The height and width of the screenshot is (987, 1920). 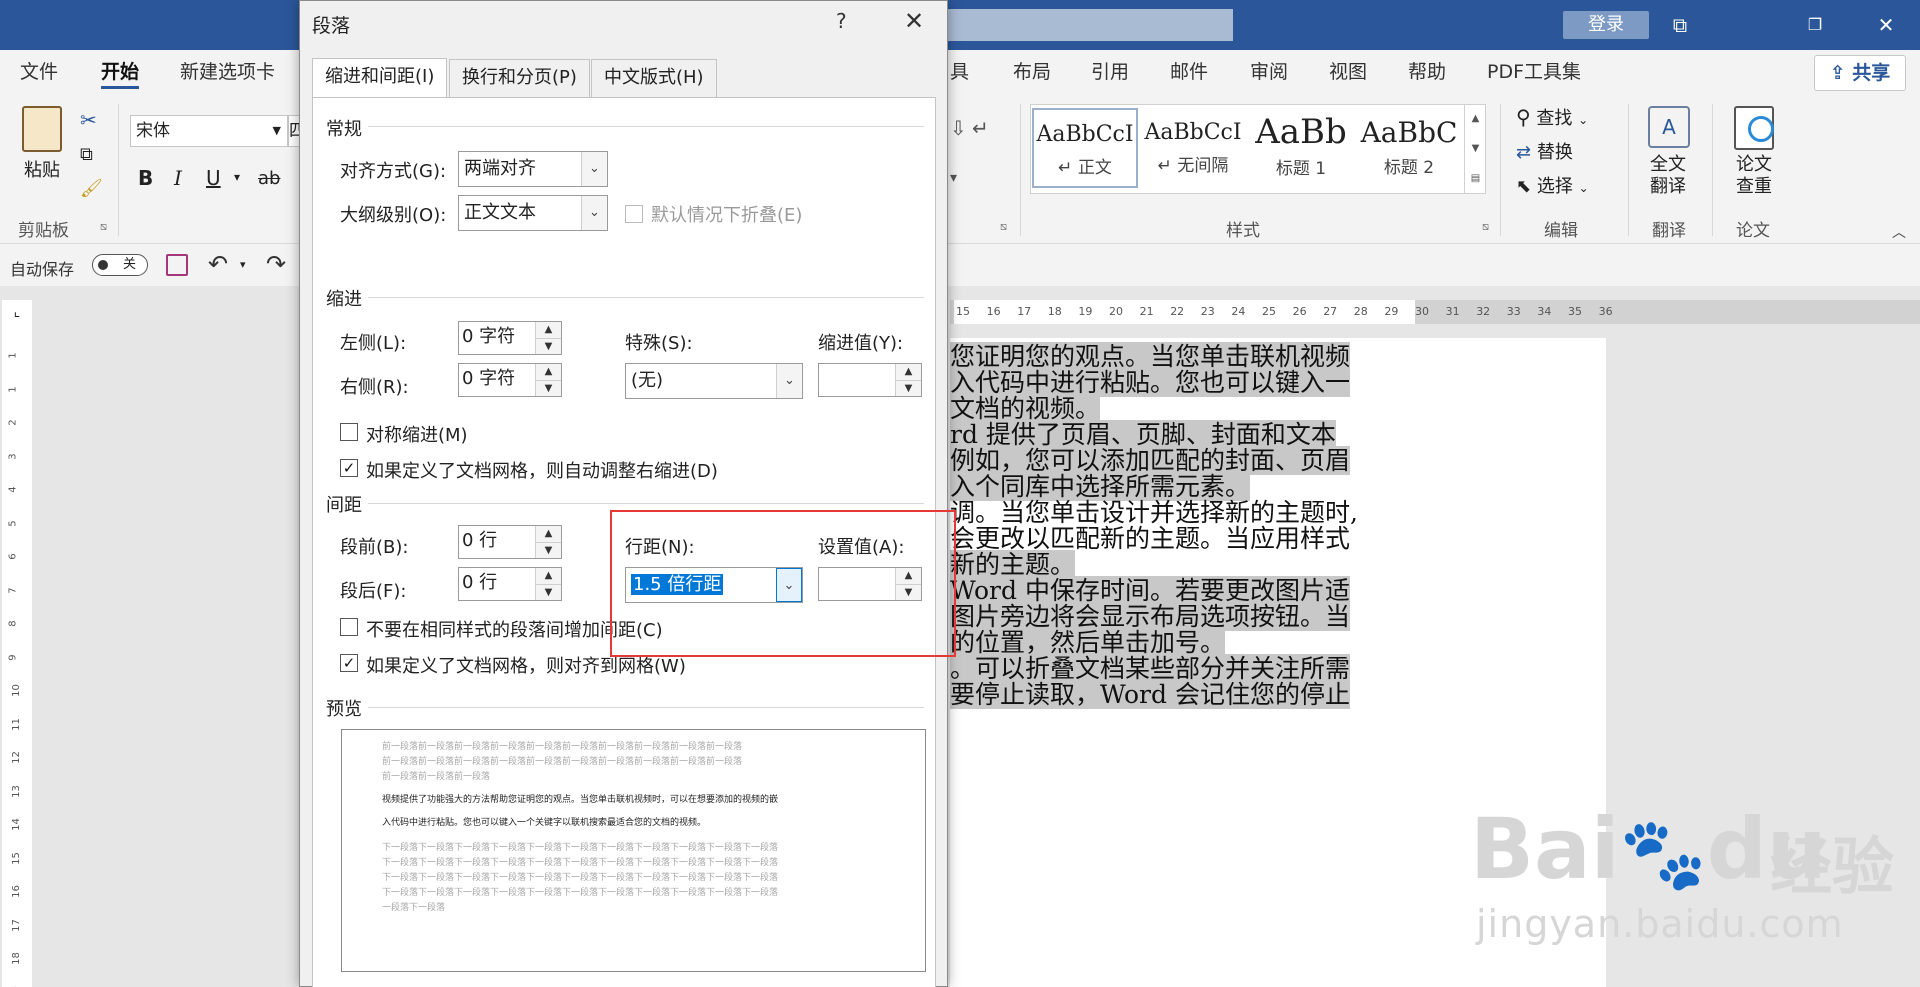 I want to click on autosave-toggle: 关, so click(x=120, y=265).